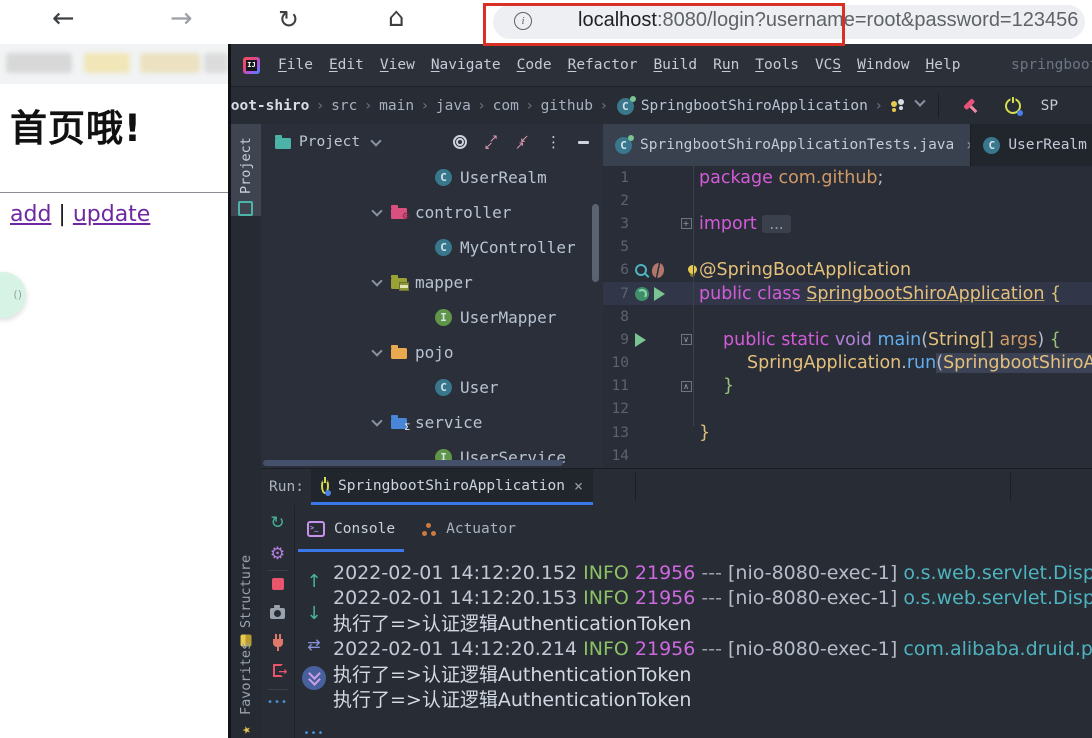  What do you see at coordinates (314, 678) in the screenshot?
I see `scroll-to-end-icon` at bounding box center [314, 678].